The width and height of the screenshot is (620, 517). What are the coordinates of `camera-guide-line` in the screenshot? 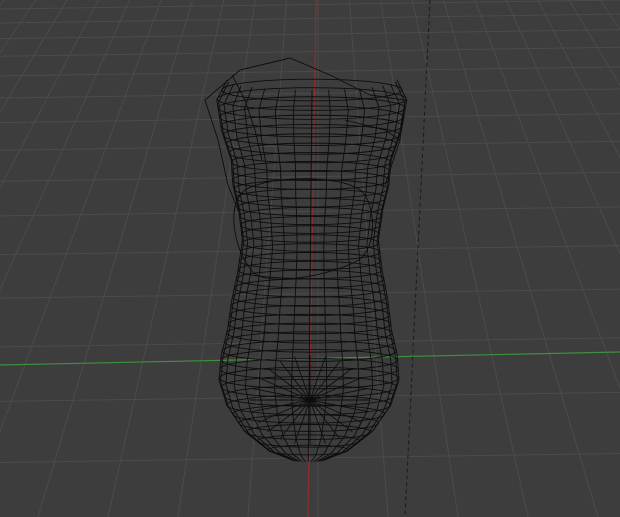 It's located at (417, 258).